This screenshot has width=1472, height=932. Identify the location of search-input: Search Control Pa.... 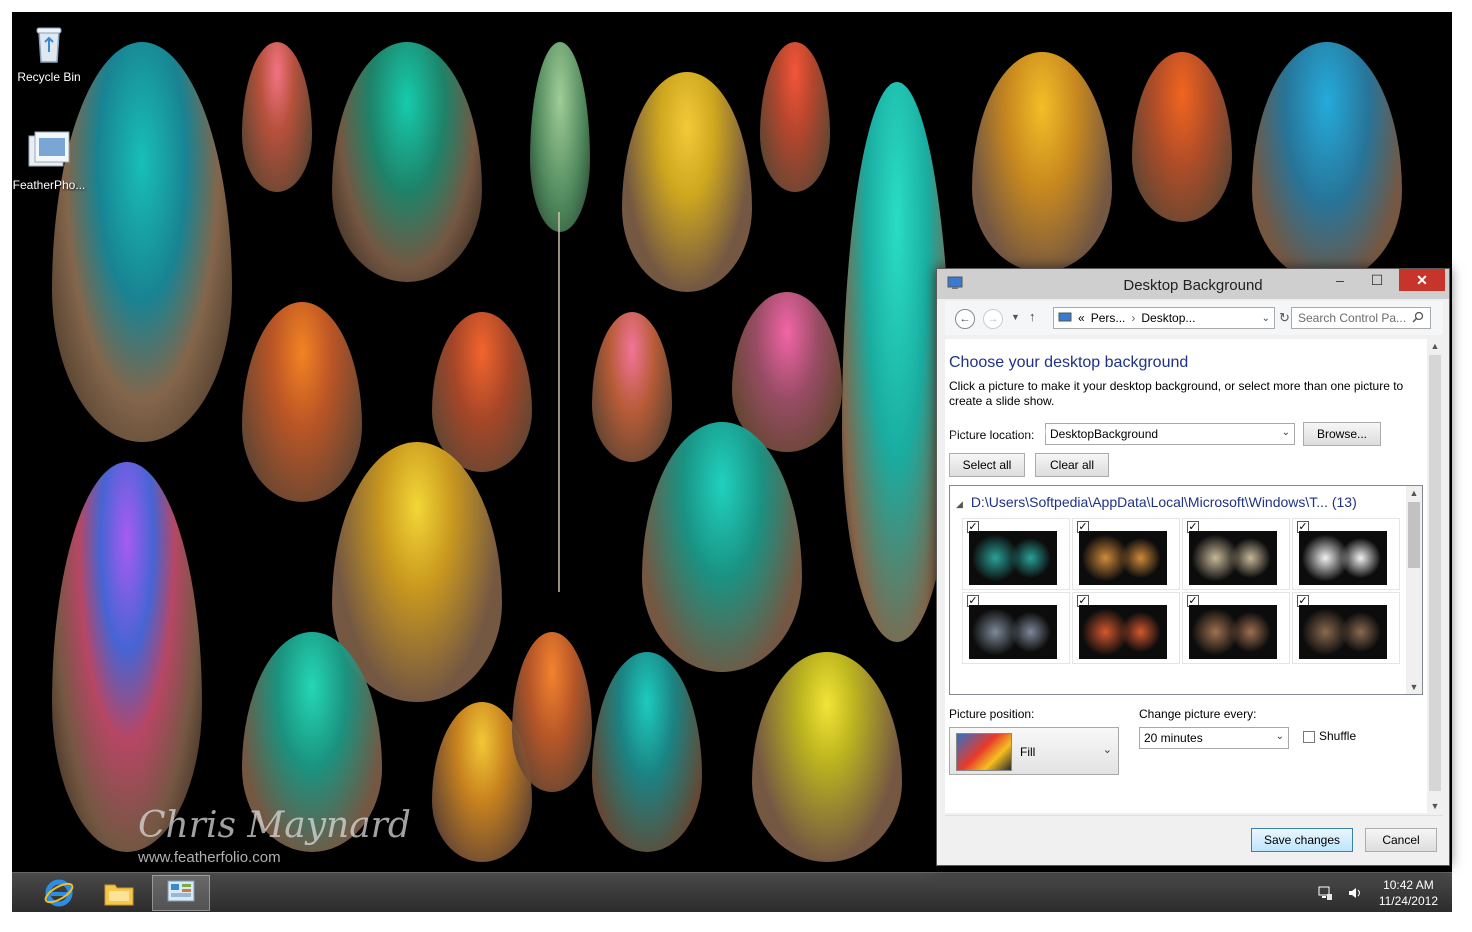
(1361, 318).